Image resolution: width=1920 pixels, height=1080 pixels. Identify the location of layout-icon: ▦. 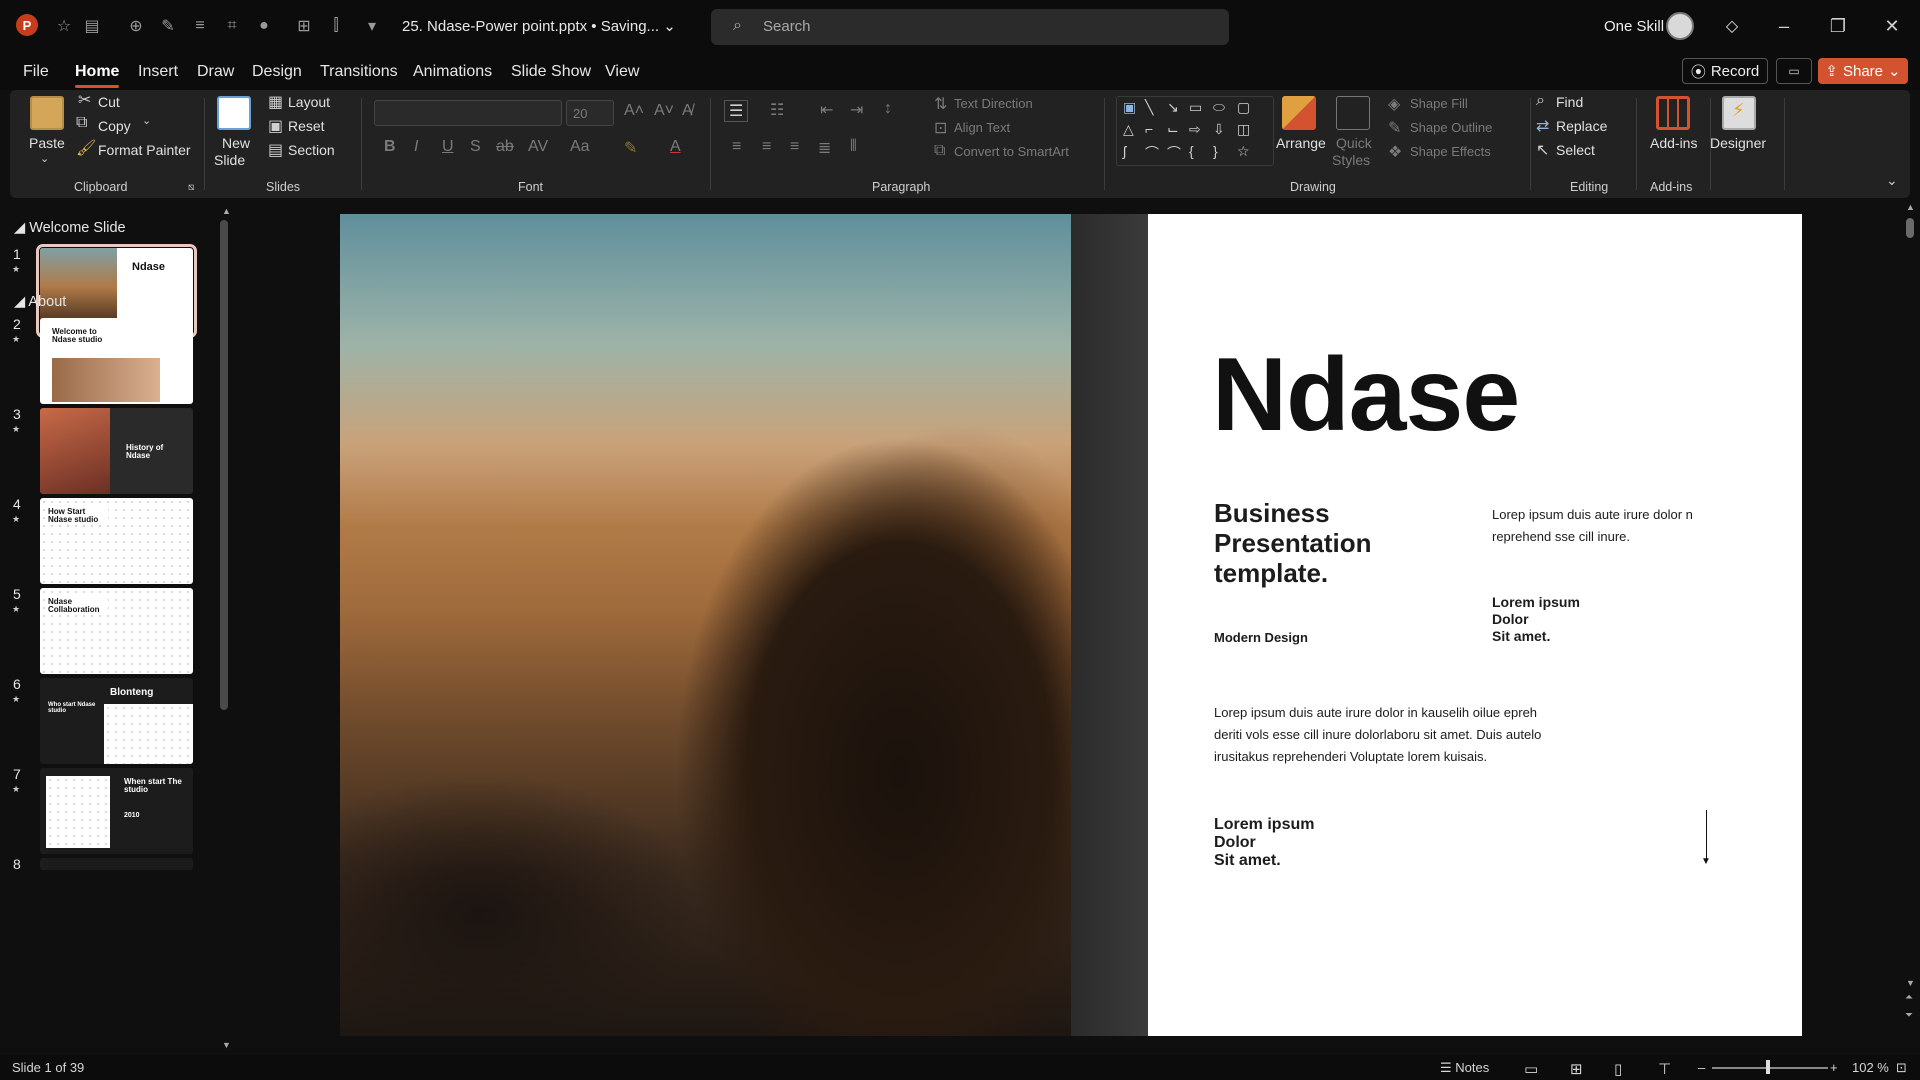
(275, 102).